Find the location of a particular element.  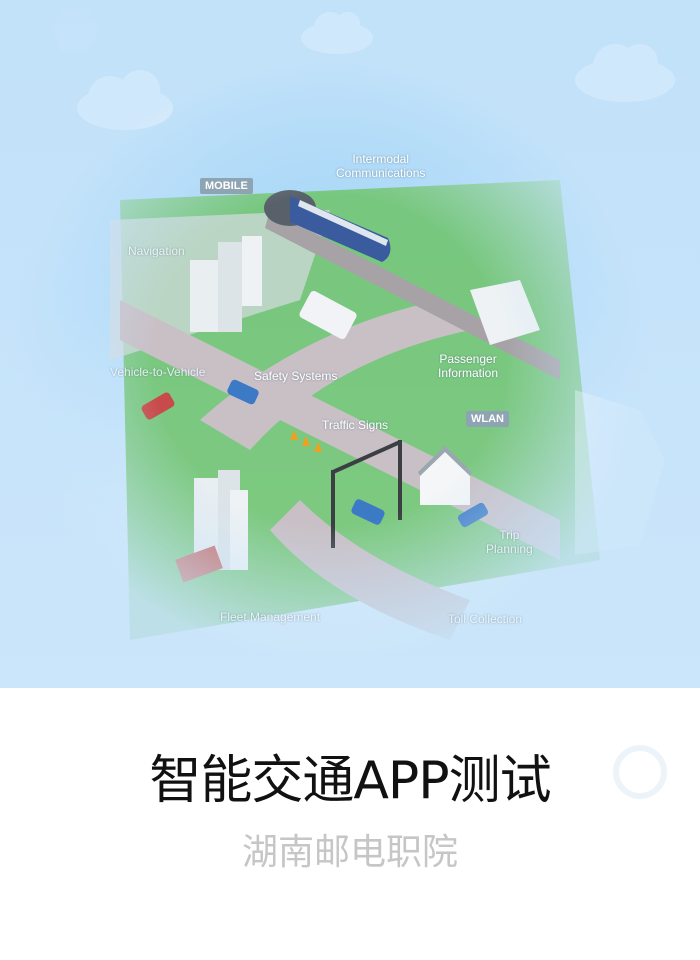

hexagon-decor is located at coordinates (75, 30).